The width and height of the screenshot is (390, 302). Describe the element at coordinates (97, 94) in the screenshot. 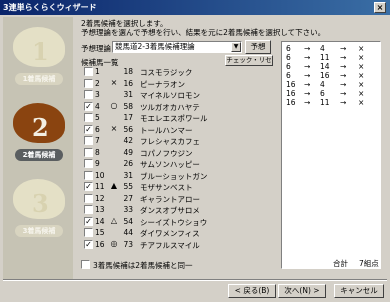

I see `candidate-rank: 3` at that location.